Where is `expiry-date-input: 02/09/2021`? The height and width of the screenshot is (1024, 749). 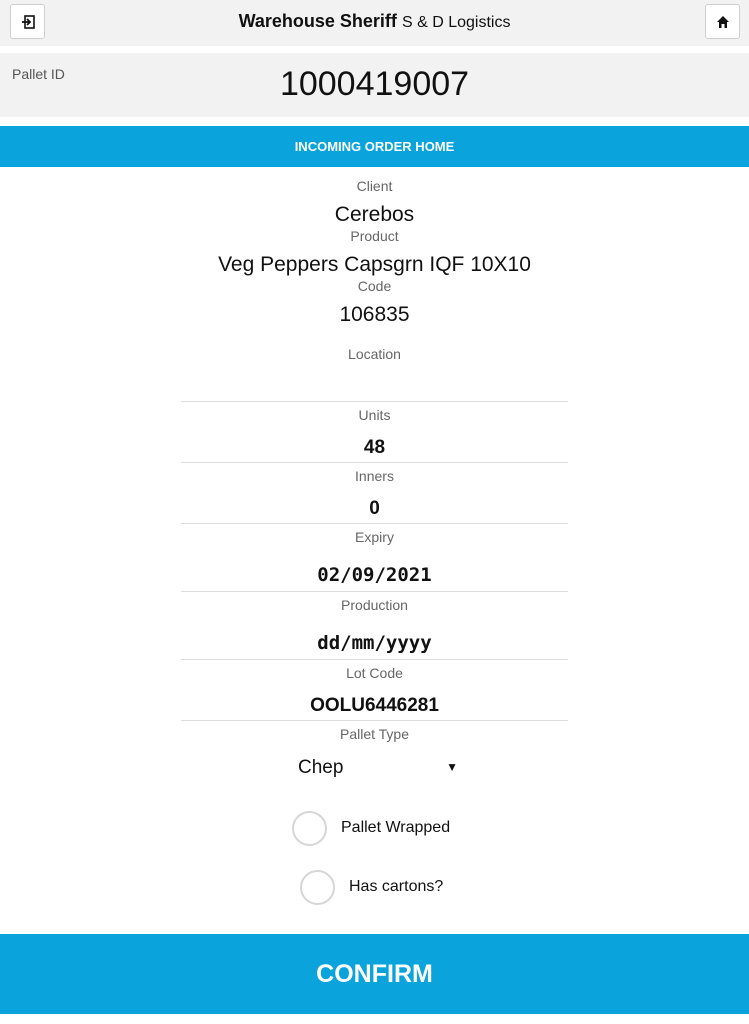 expiry-date-input: 02/09/2021 is located at coordinates (374, 575).